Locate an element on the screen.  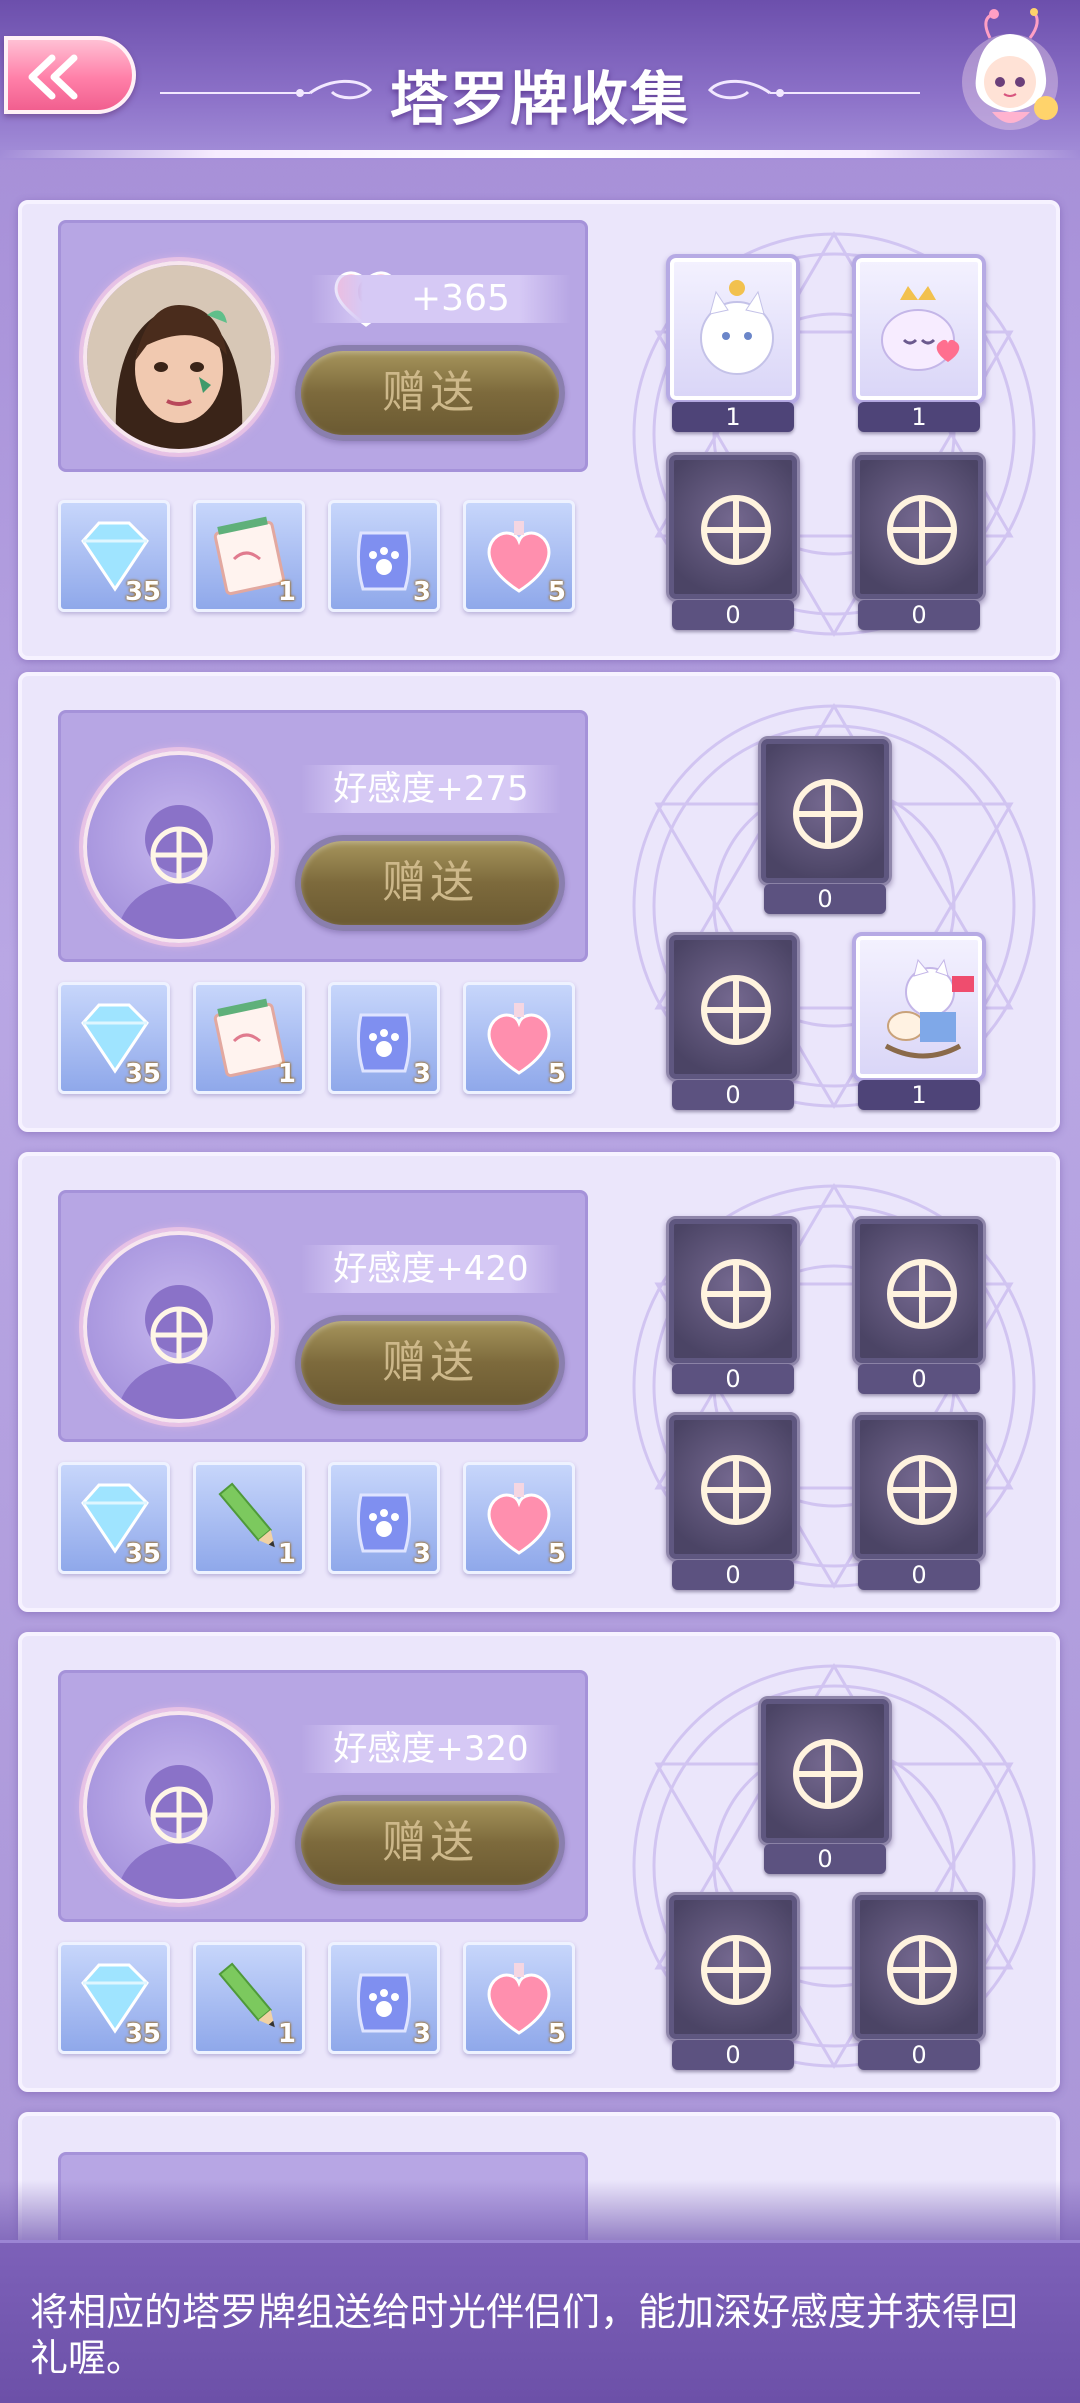
title-right-ornament is located at coordinates (813, 89).